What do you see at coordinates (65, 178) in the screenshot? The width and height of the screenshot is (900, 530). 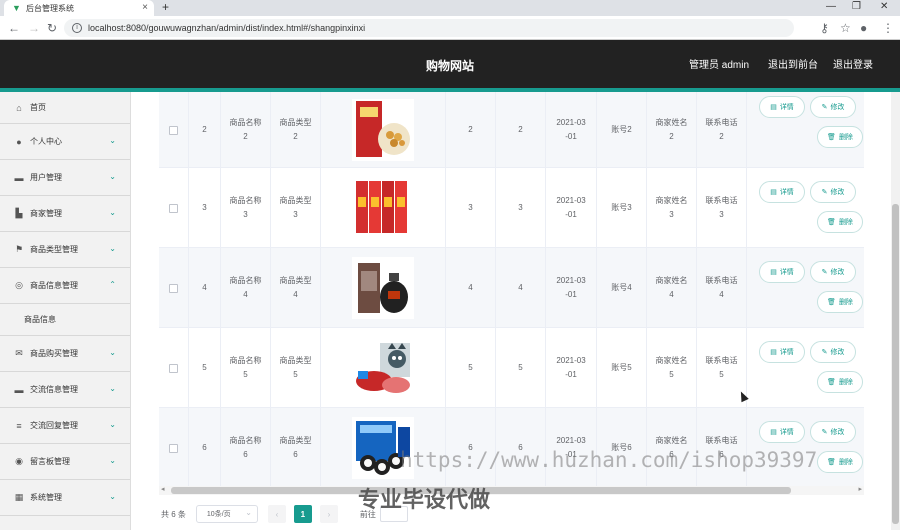 I see `sidebar-item-users: ▬ 用户管理 ⌄` at bounding box center [65, 178].